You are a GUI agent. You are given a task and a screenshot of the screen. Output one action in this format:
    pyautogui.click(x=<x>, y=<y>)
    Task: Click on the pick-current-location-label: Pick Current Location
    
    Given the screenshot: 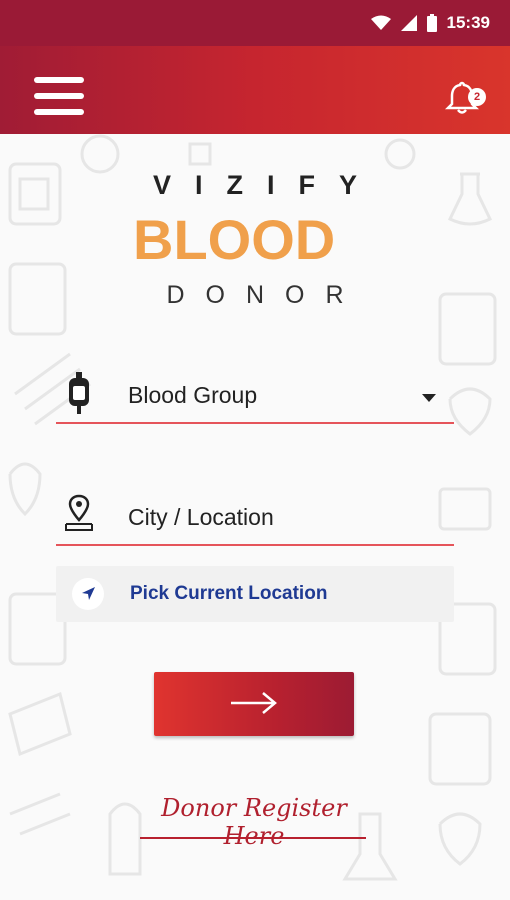 What is the action you would take?
    pyautogui.click(x=229, y=593)
    